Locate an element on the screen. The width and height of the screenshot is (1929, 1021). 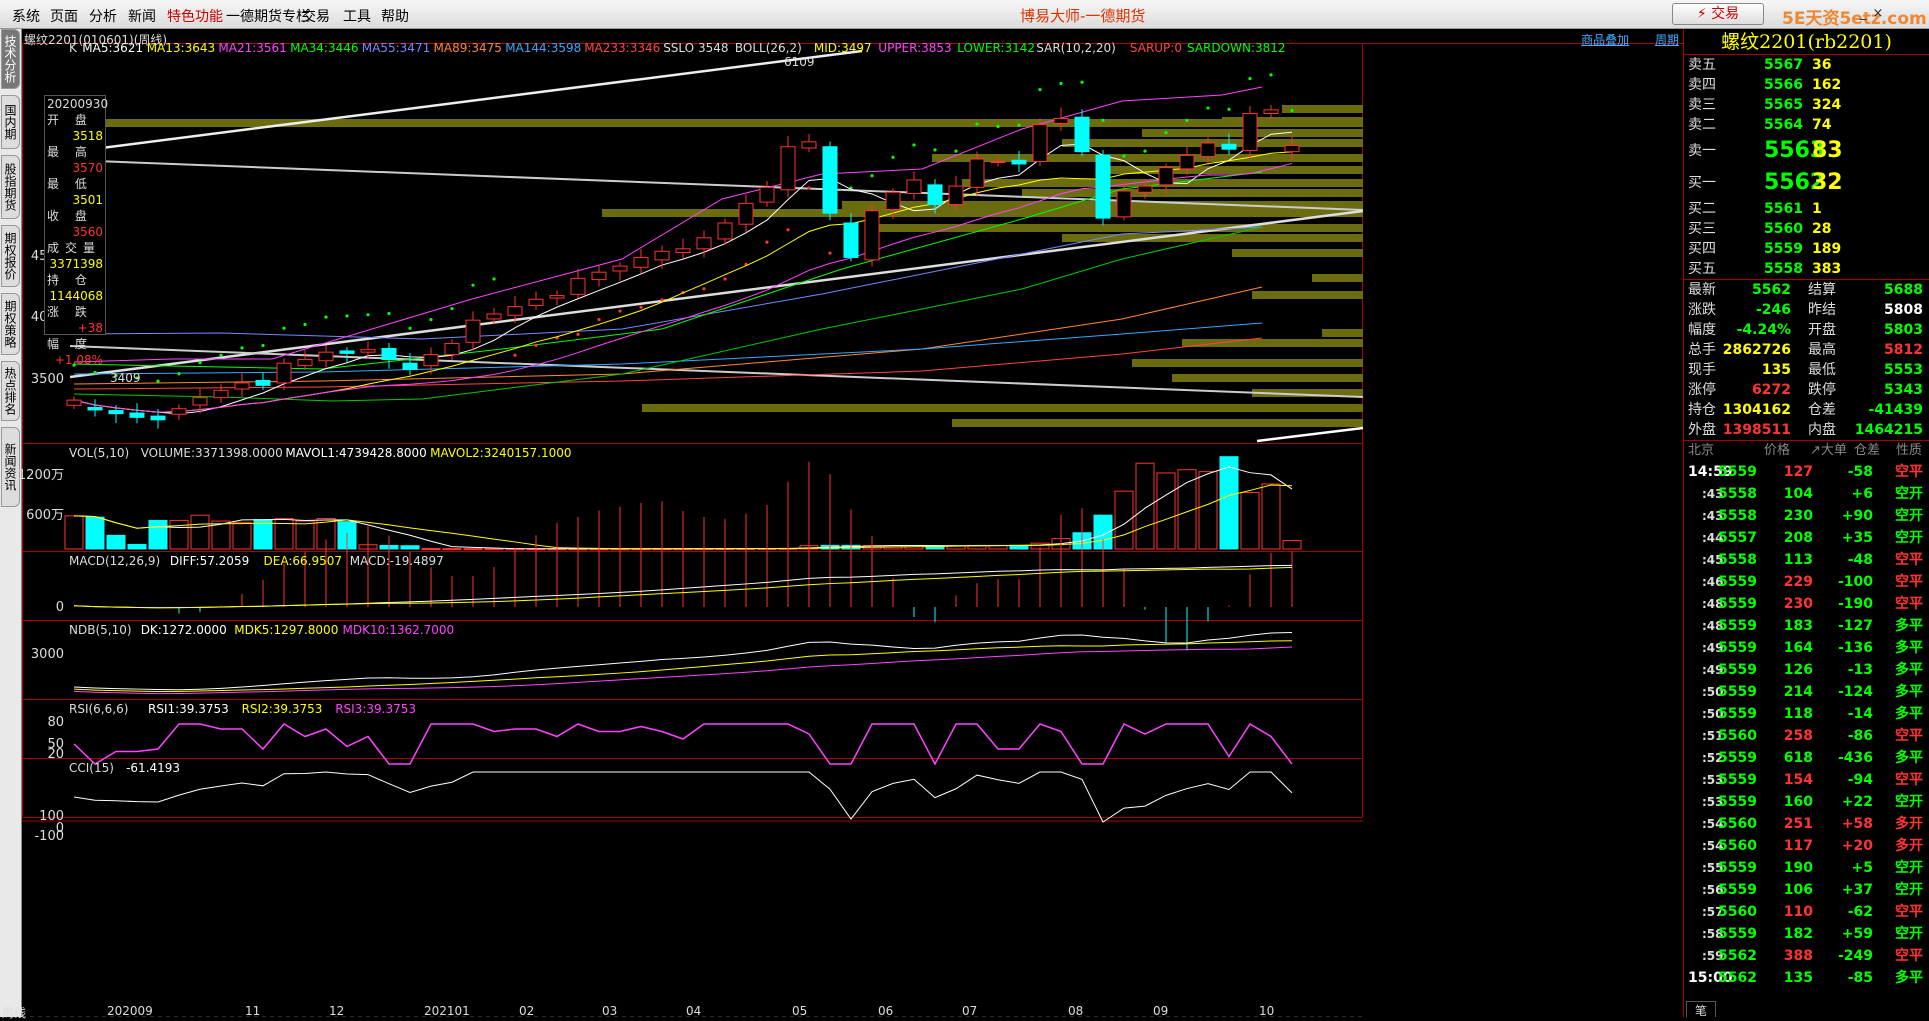
menu-item: 系统 is located at coordinates (26, 16).